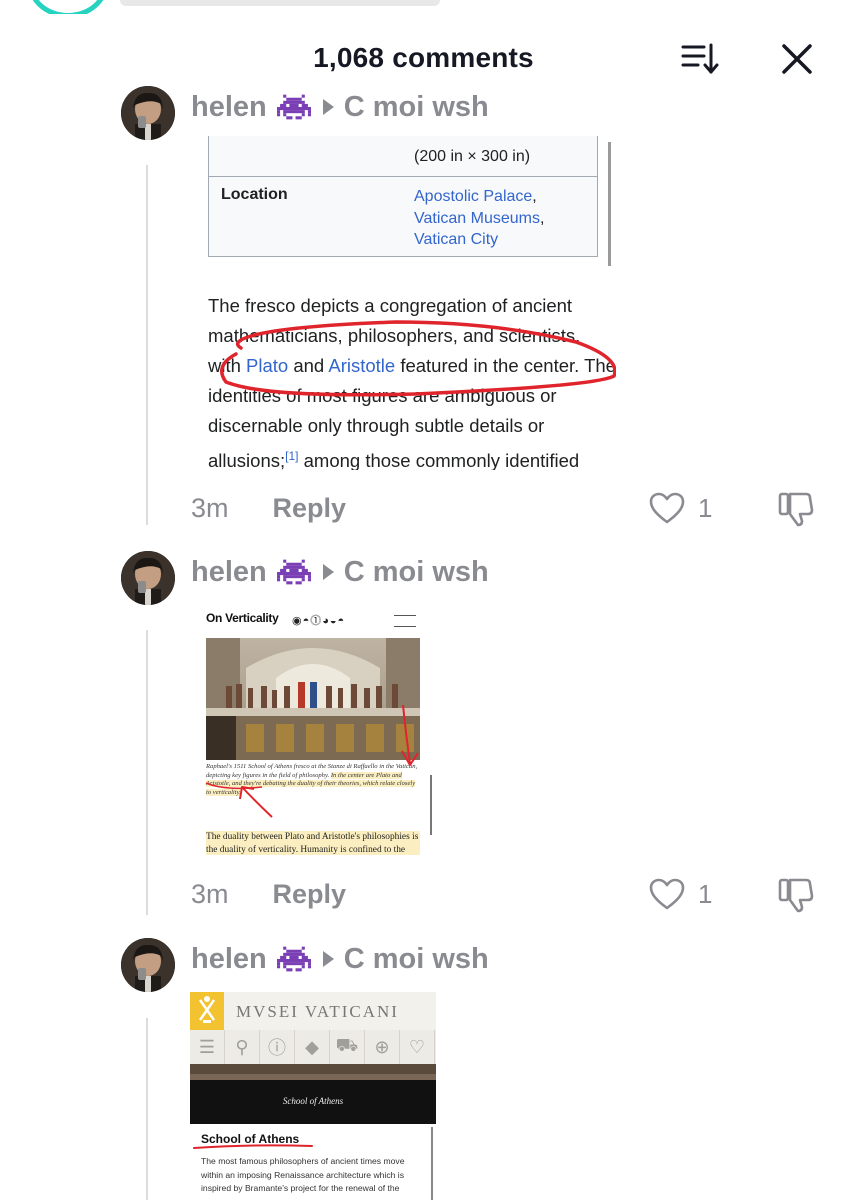 The width and height of the screenshot is (847, 1200). What do you see at coordinates (291, 456) in the screenshot?
I see `citation-ref: [1]` at bounding box center [291, 456].